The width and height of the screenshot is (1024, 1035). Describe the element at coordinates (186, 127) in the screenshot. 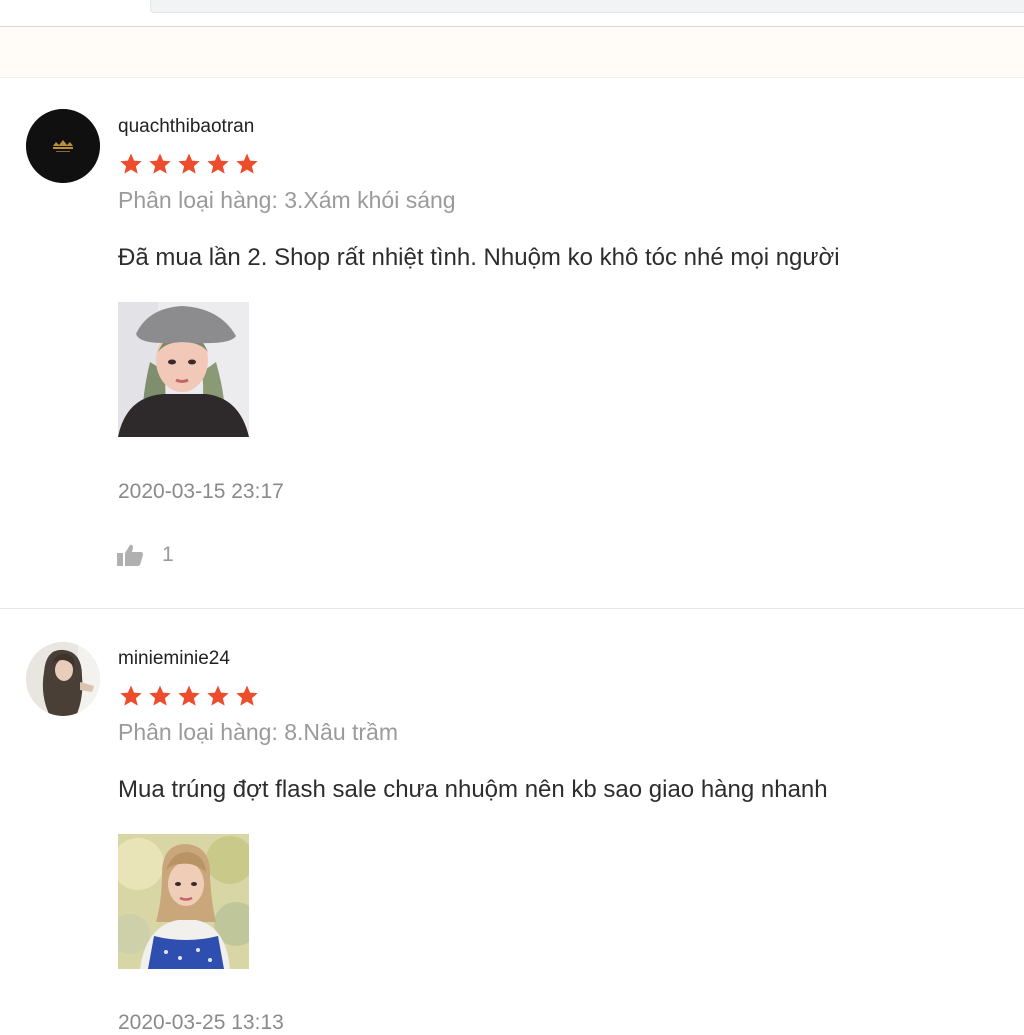

I see `review-username: quachthibaotran` at that location.